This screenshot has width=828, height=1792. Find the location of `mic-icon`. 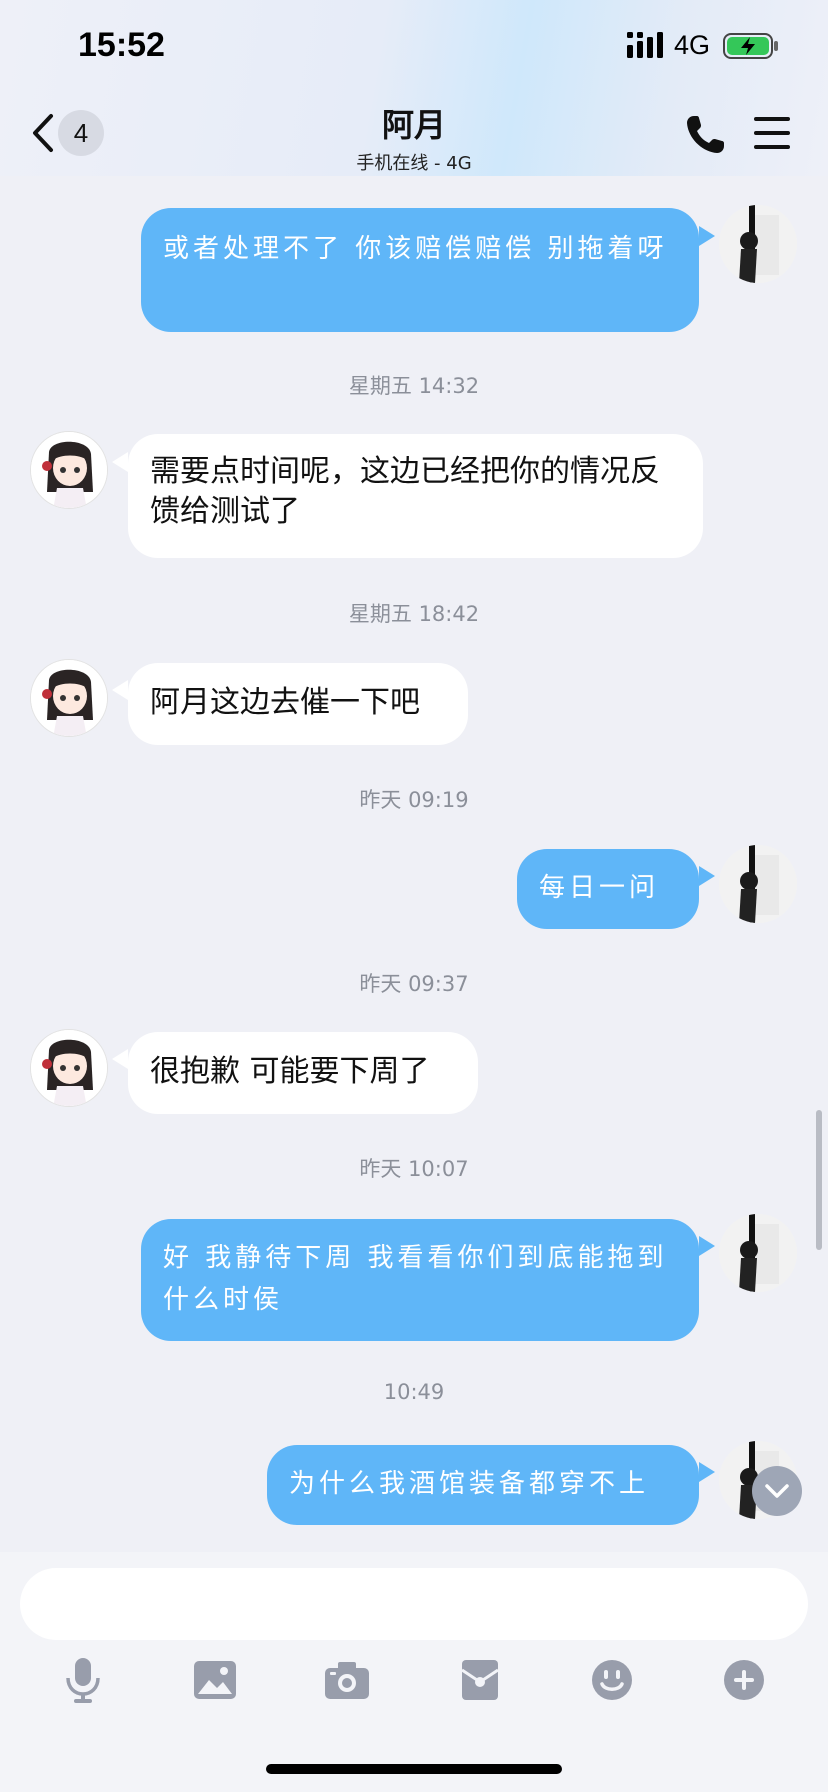

mic-icon is located at coordinates (83, 1680).